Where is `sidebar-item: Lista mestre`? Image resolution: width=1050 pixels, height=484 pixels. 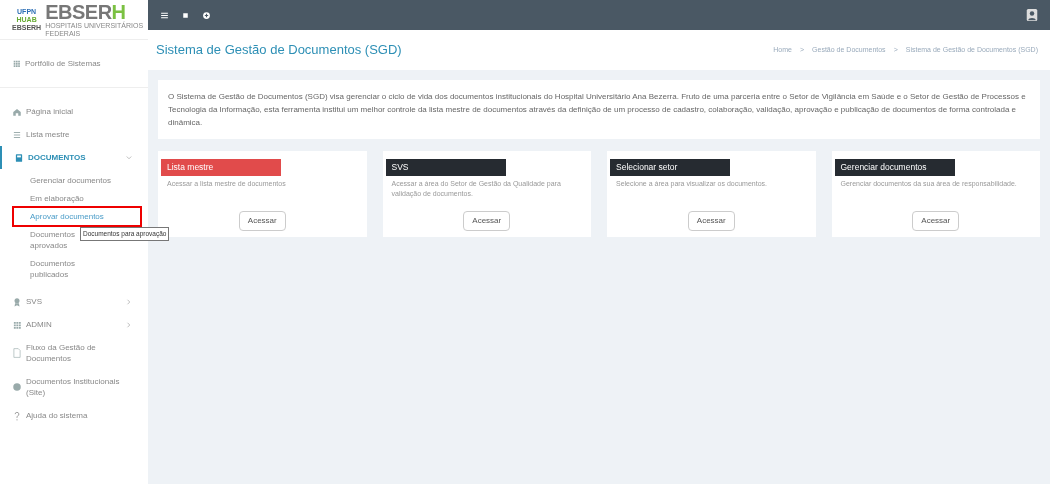
sidebar-item: Lista mestre is located at coordinates (74, 134).